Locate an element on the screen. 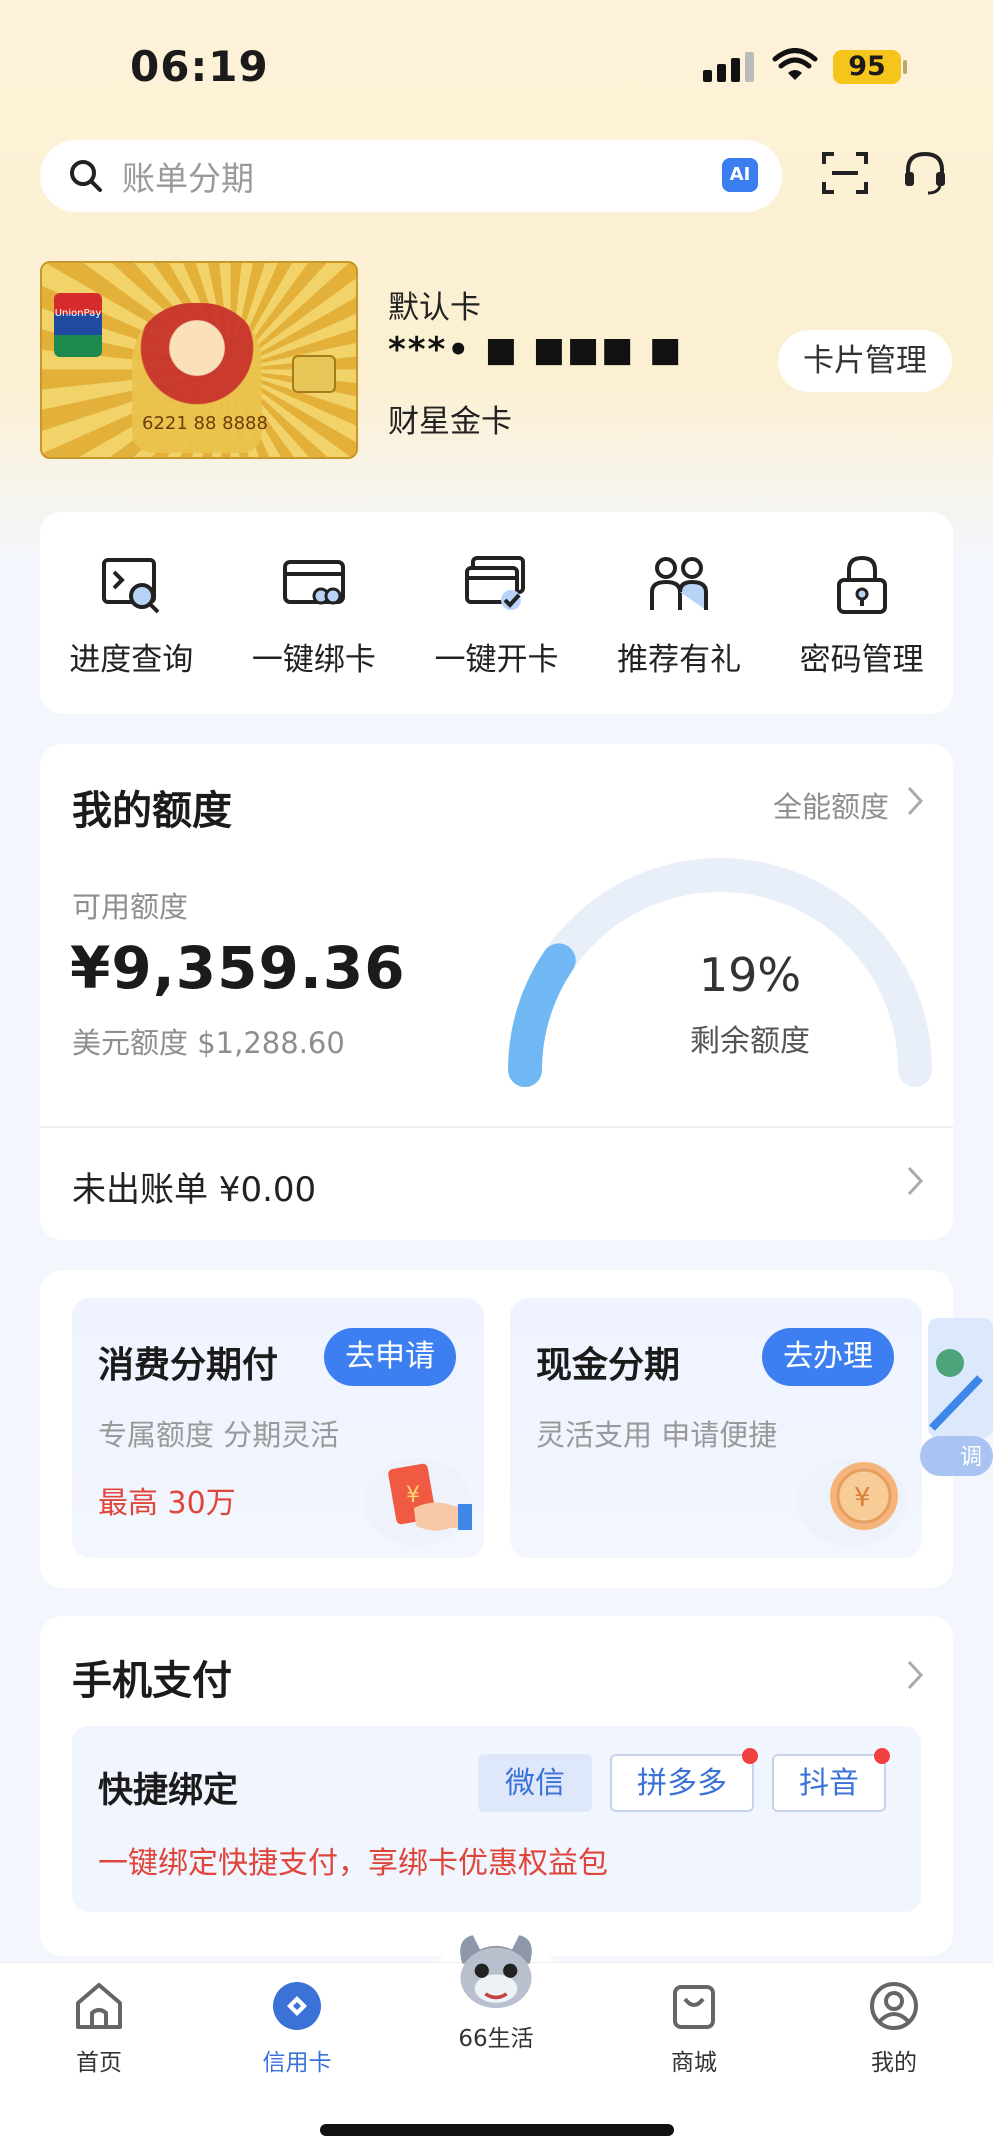 This screenshot has width=993, height=2153. mascot-icon is located at coordinates (496, 1972).